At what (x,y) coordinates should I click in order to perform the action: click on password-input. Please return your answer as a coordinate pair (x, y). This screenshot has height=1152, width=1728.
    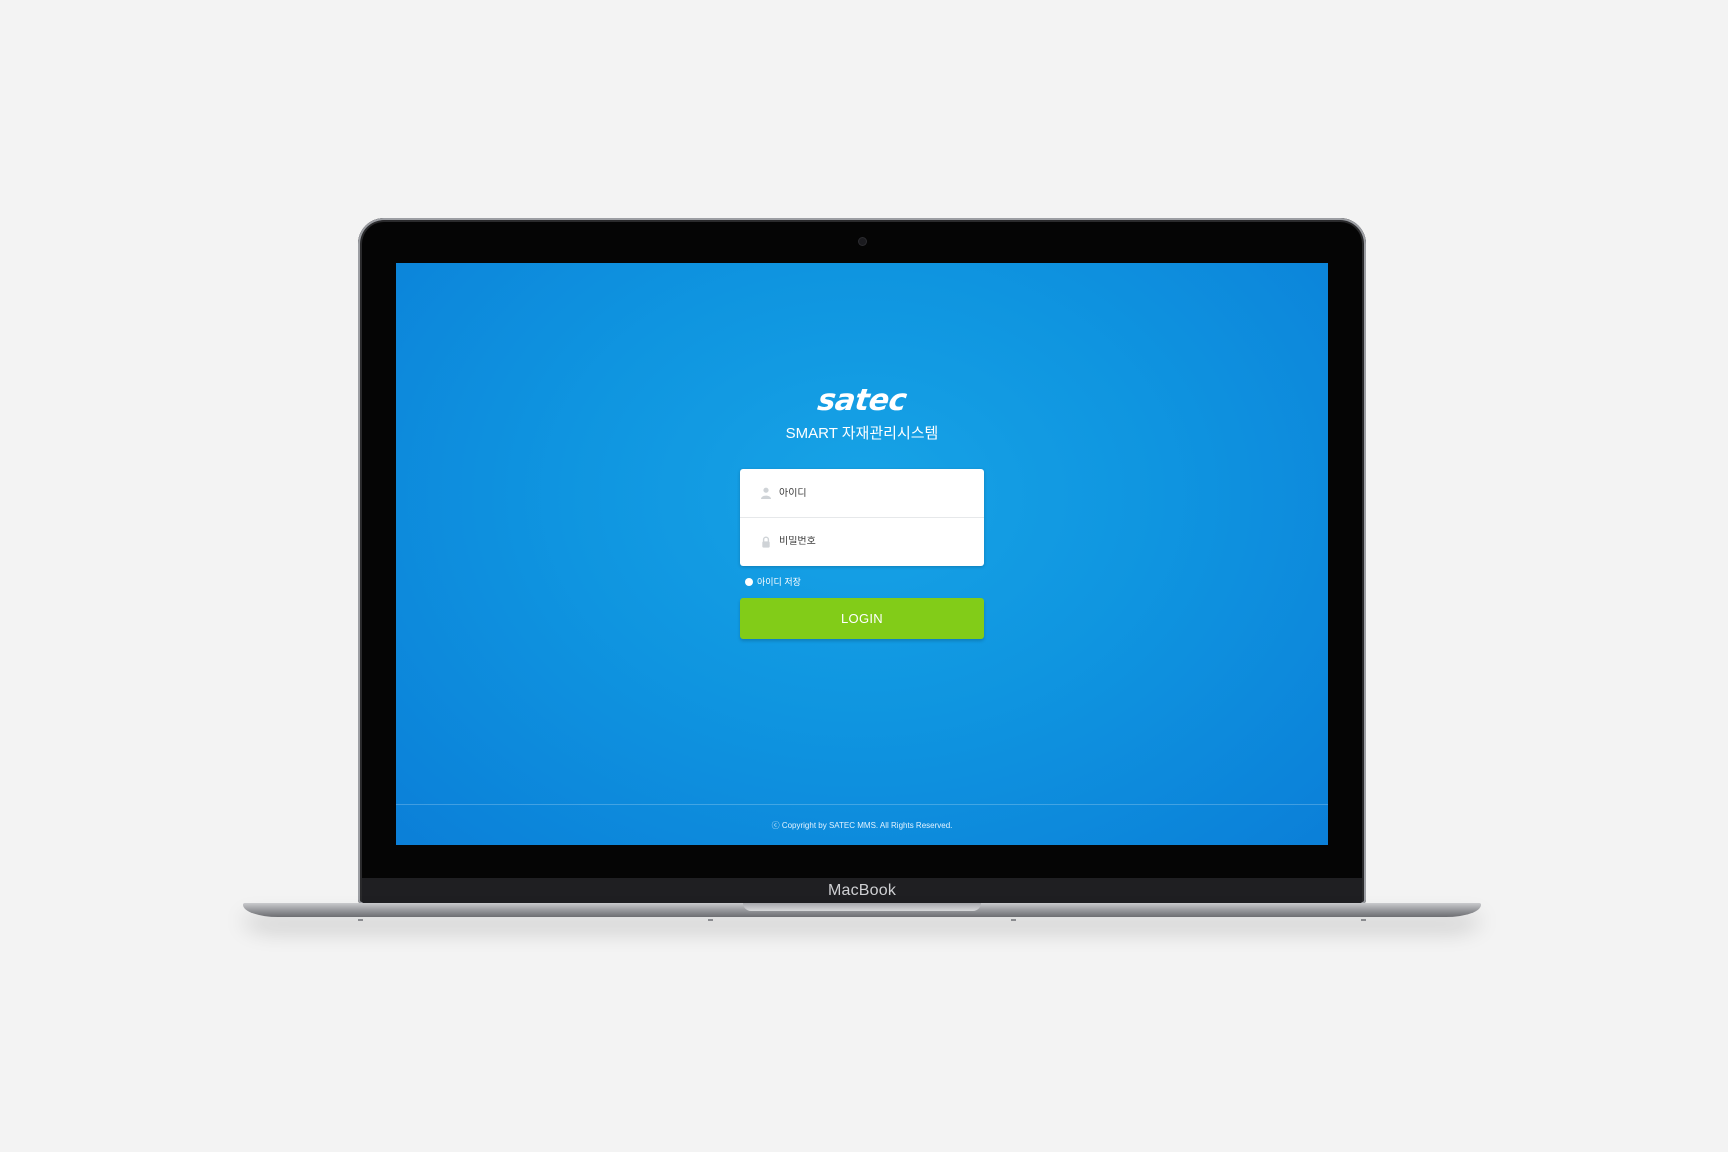
    Looking at the image, I should click on (874, 541).